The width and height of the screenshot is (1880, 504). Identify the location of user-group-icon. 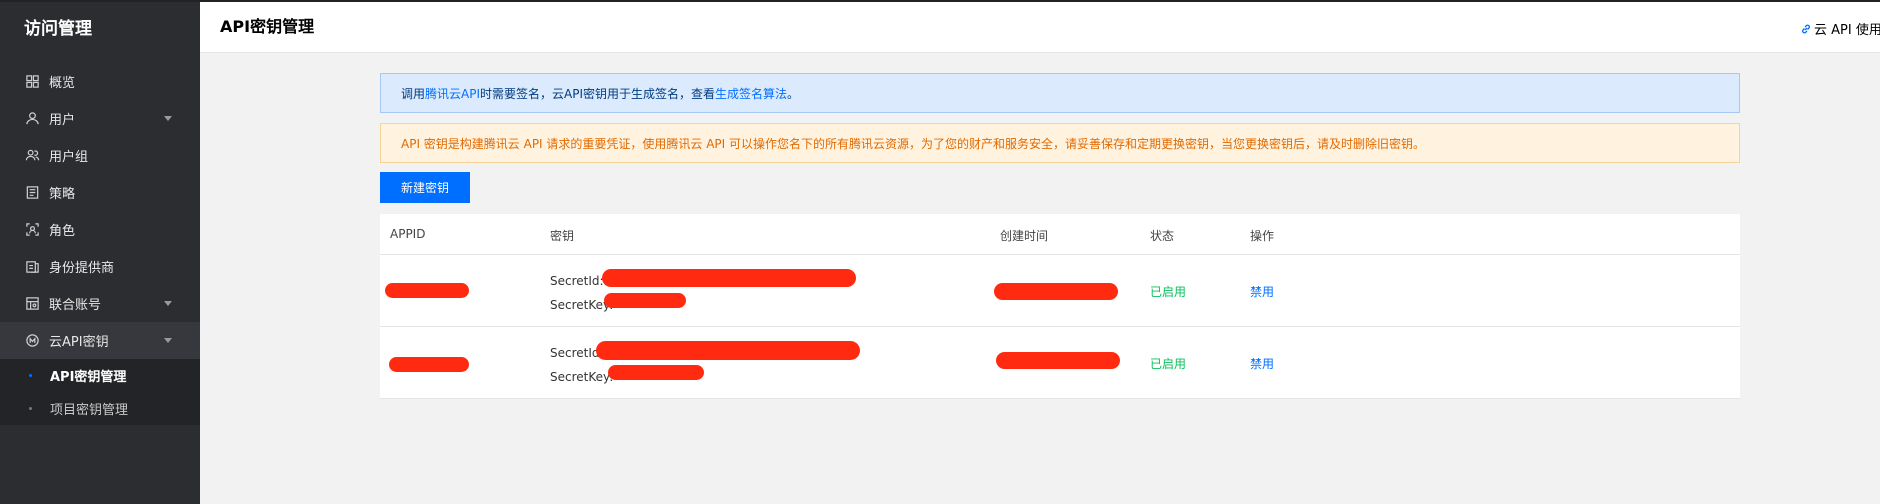
(32, 156).